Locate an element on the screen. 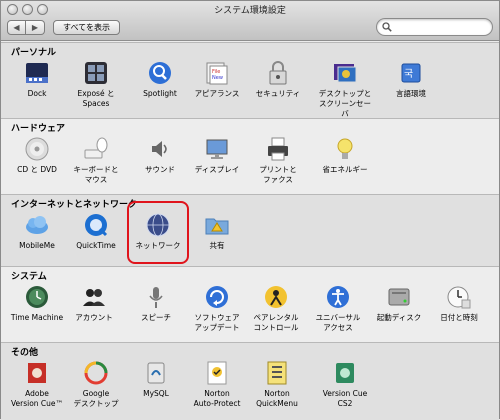  pref-pane-label: ペアレンタル コントロール is located at coordinates (276, 322).